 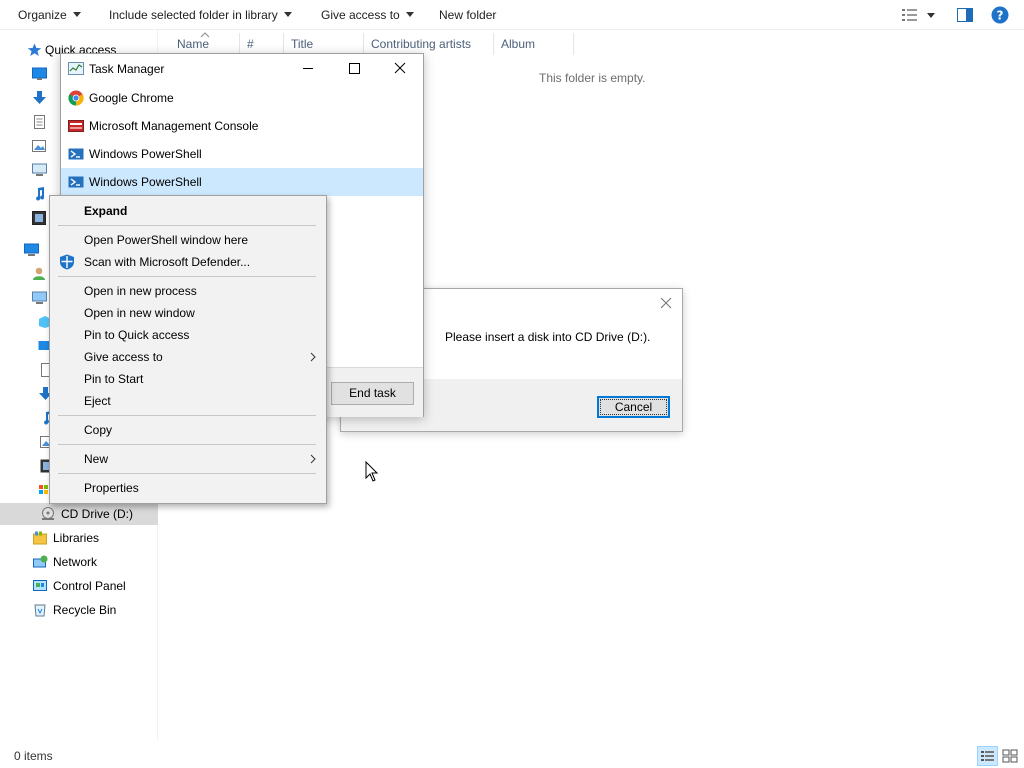 What do you see at coordinates (324, 44) in the screenshot?
I see `column-header-title: Title` at bounding box center [324, 44].